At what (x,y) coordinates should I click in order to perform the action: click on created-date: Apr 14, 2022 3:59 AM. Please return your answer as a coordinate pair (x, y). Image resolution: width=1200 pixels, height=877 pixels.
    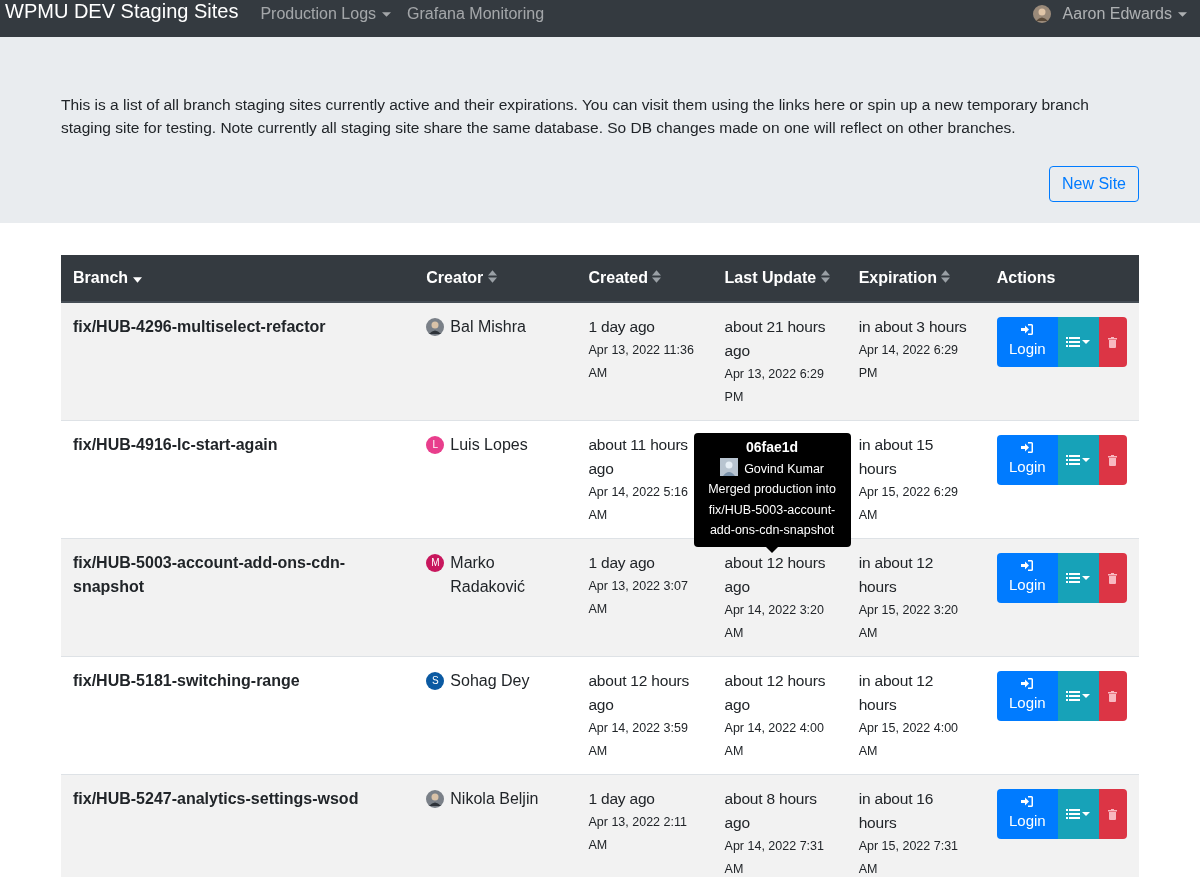
    Looking at the image, I should click on (638, 740).